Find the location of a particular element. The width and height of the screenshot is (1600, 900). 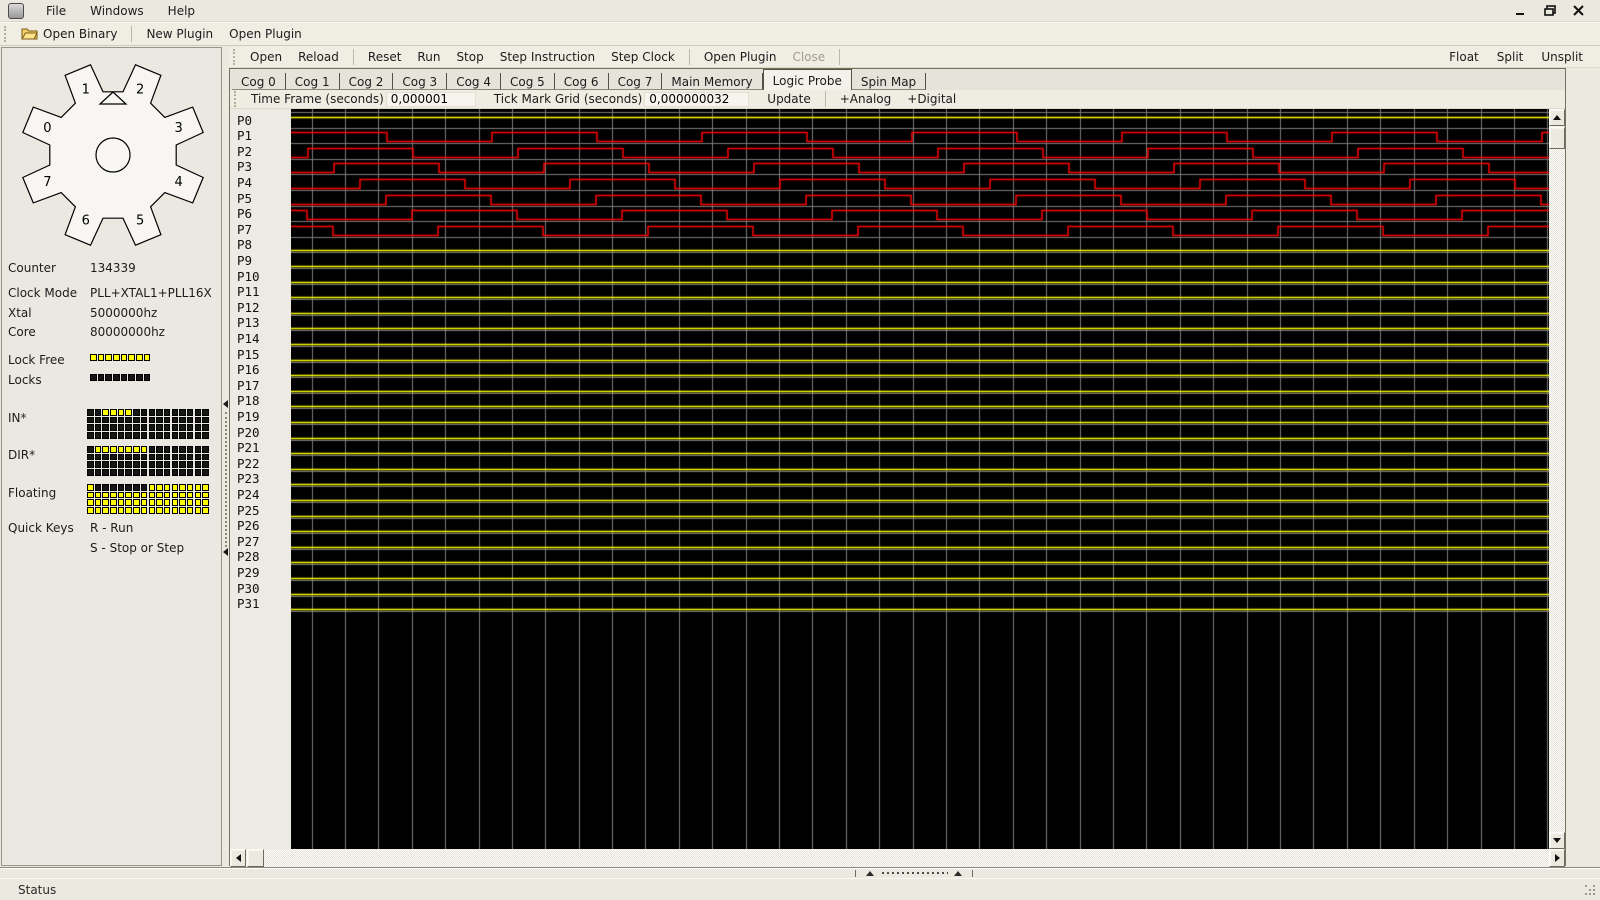

tab-logic-probe: Logic Probe is located at coordinates (807, 79).